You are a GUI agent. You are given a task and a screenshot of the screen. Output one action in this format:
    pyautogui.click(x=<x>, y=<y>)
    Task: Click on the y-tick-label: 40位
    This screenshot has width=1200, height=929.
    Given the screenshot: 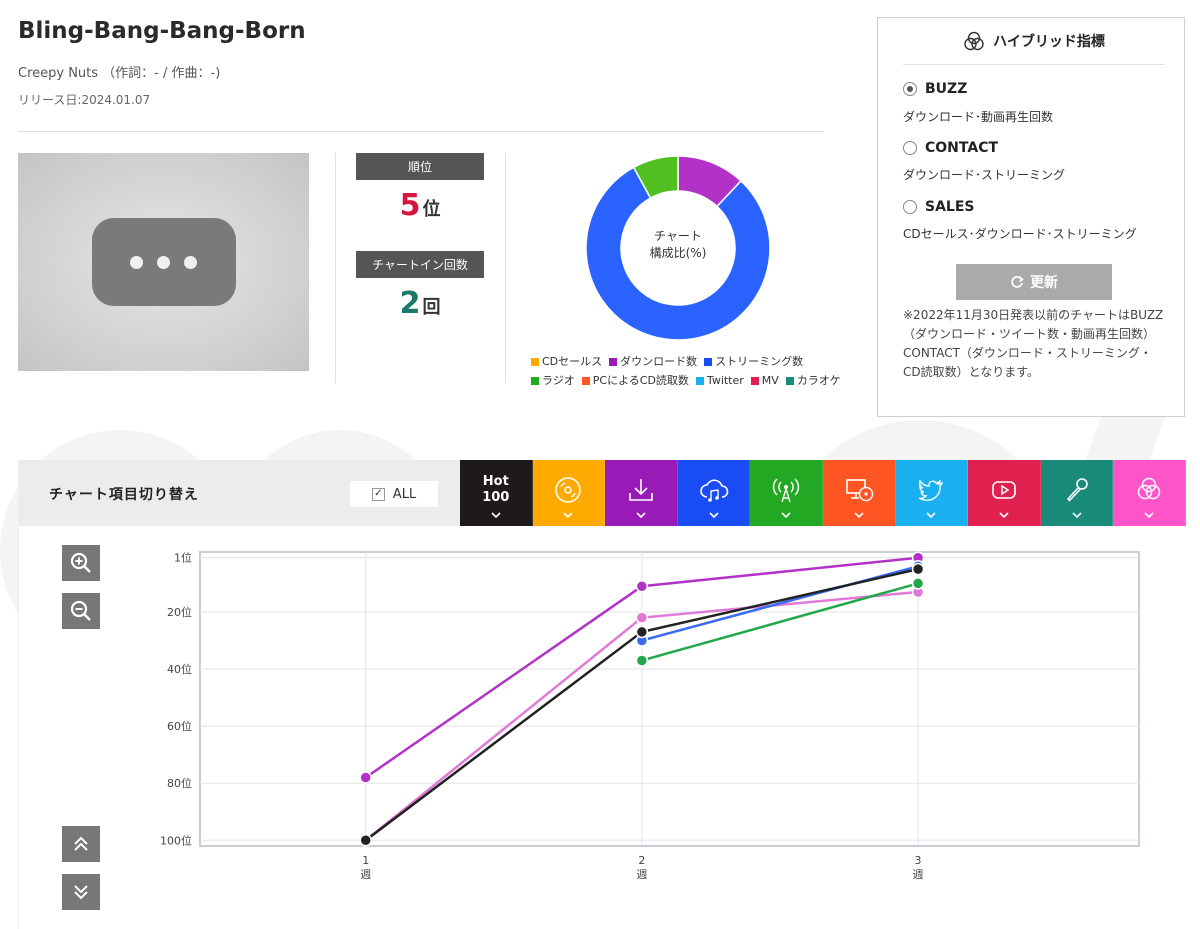 What is the action you would take?
    pyautogui.click(x=179, y=669)
    